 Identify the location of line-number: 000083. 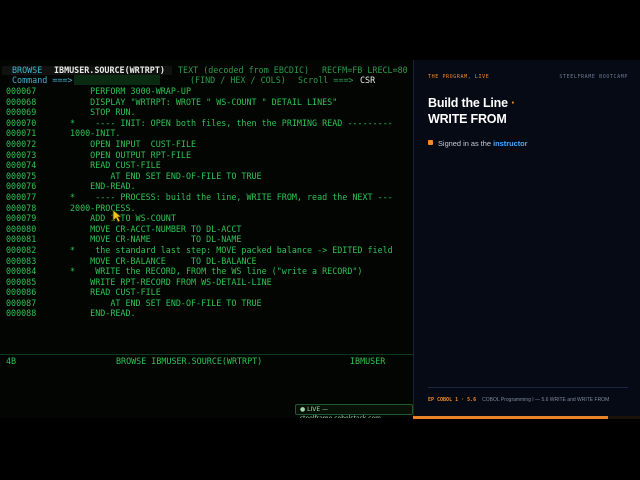
(21, 260).